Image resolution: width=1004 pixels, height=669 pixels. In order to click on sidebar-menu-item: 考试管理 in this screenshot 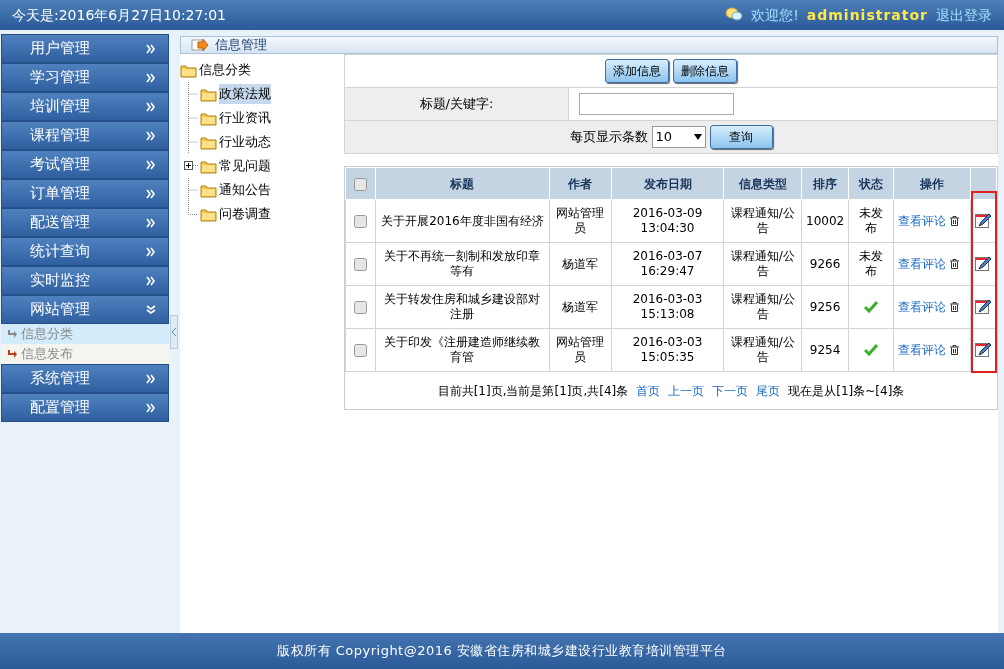, I will do `click(85, 164)`.